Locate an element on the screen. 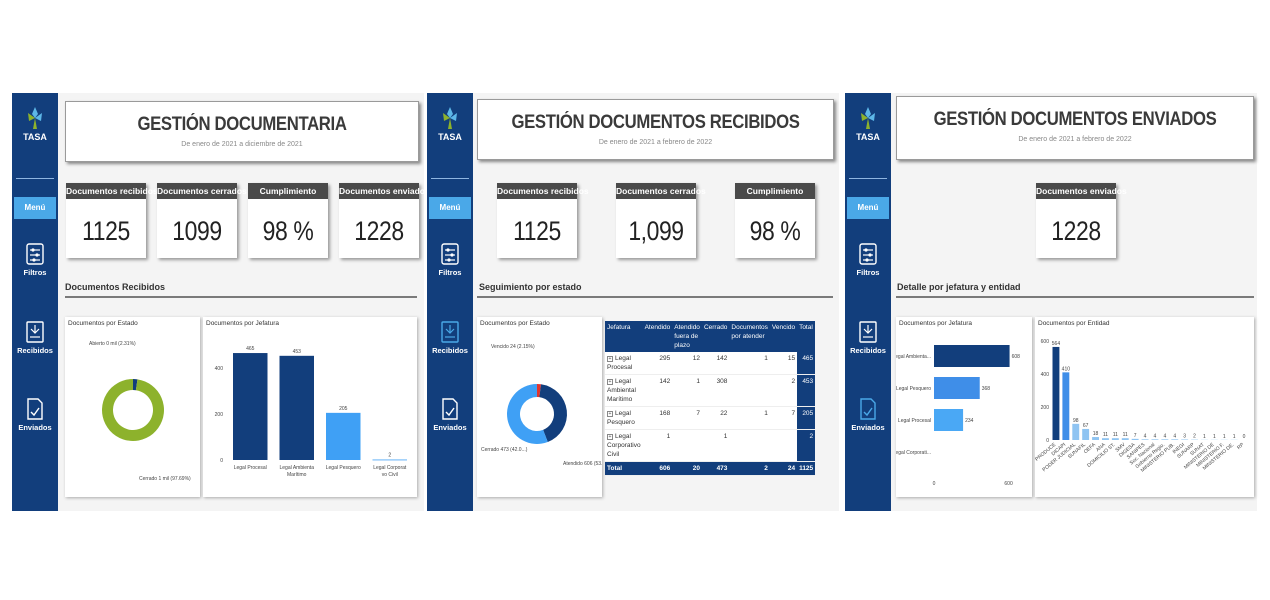 This screenshot has width=1270, height=600. x-tick-label: Legal Pesquero is located at coordinates (343, 468).